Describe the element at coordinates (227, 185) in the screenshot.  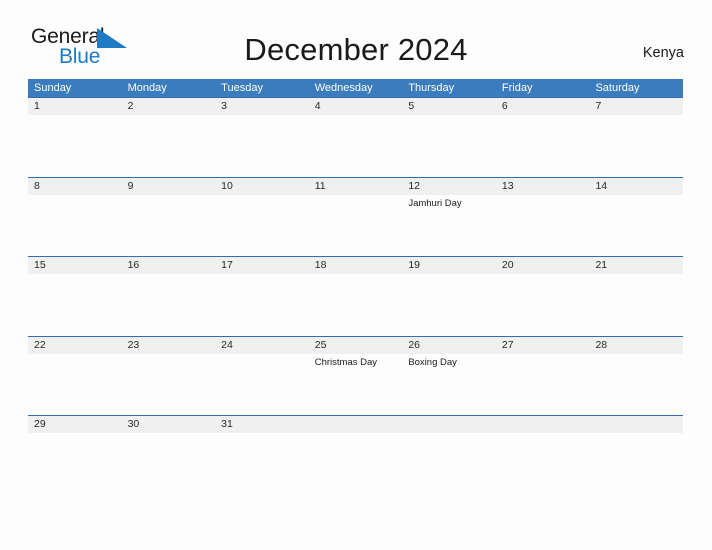
I see `day-number: 10` at that location.